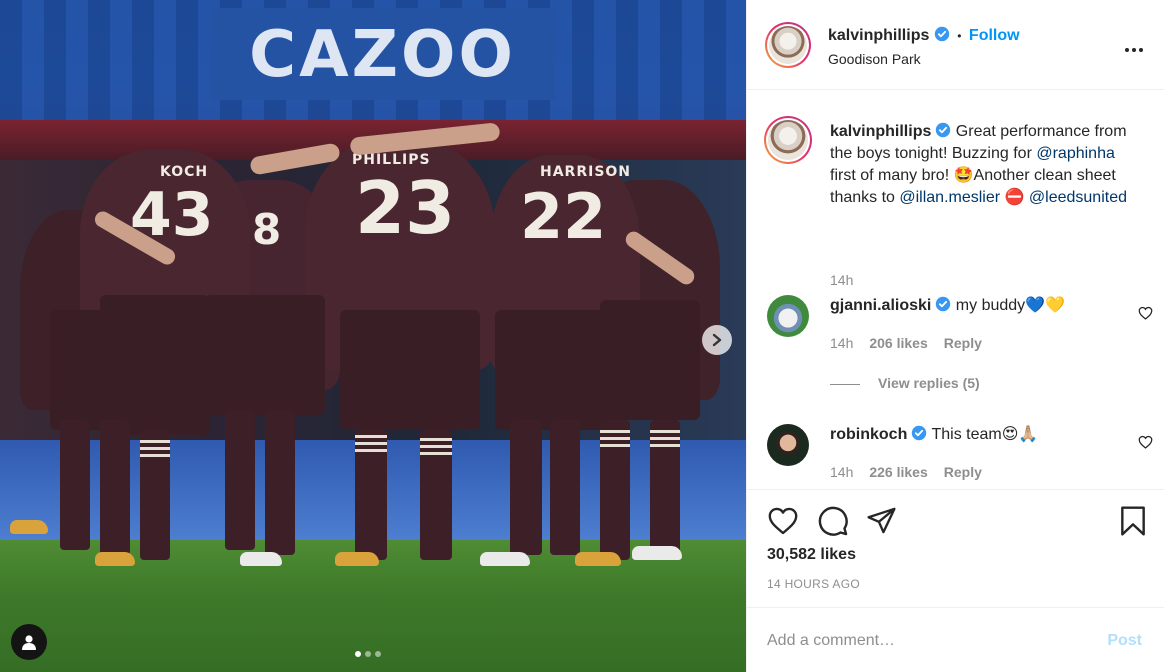  Describe the element at coordinates (880, 305) in the screenshot. I see `commenter-username: gjanni.alioski` at that location.